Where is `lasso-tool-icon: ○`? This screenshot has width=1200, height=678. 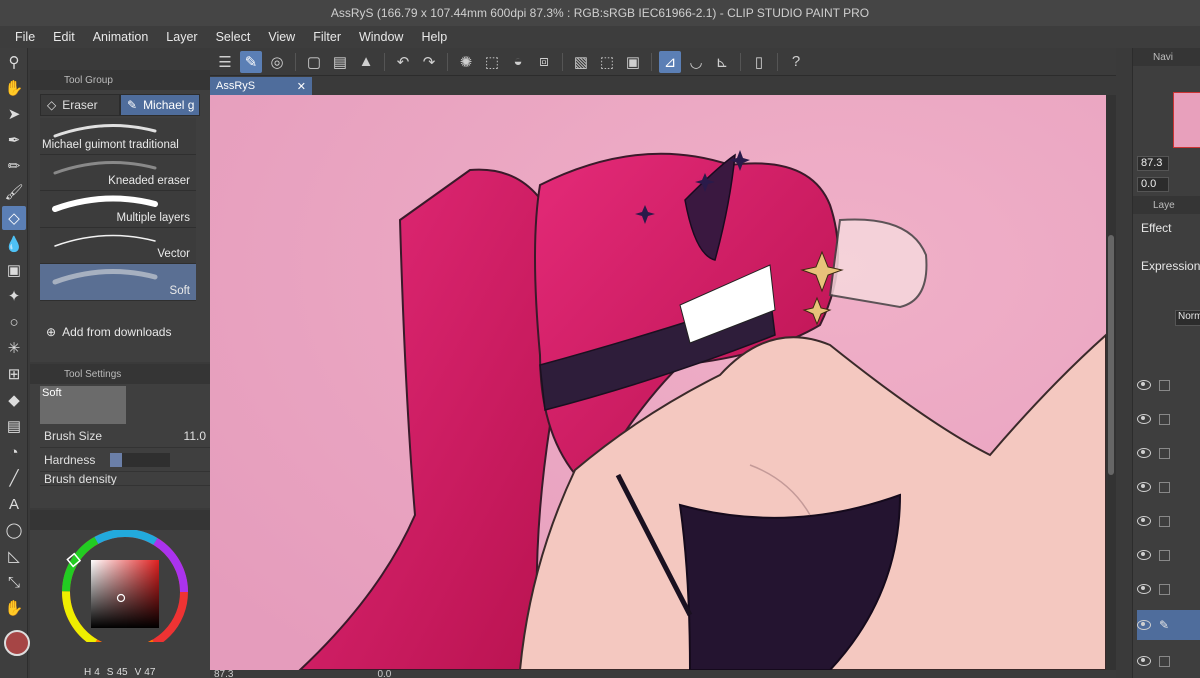 lasso-tool-icon: ○ is located at coordinates (14, 322).